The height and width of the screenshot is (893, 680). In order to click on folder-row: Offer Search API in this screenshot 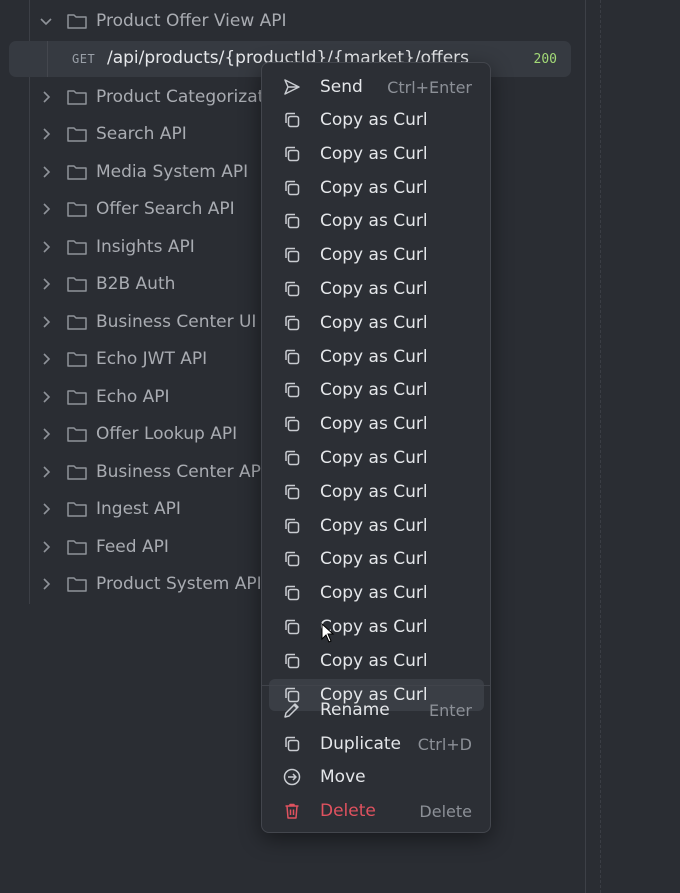, I will do `click(132, 209)`.